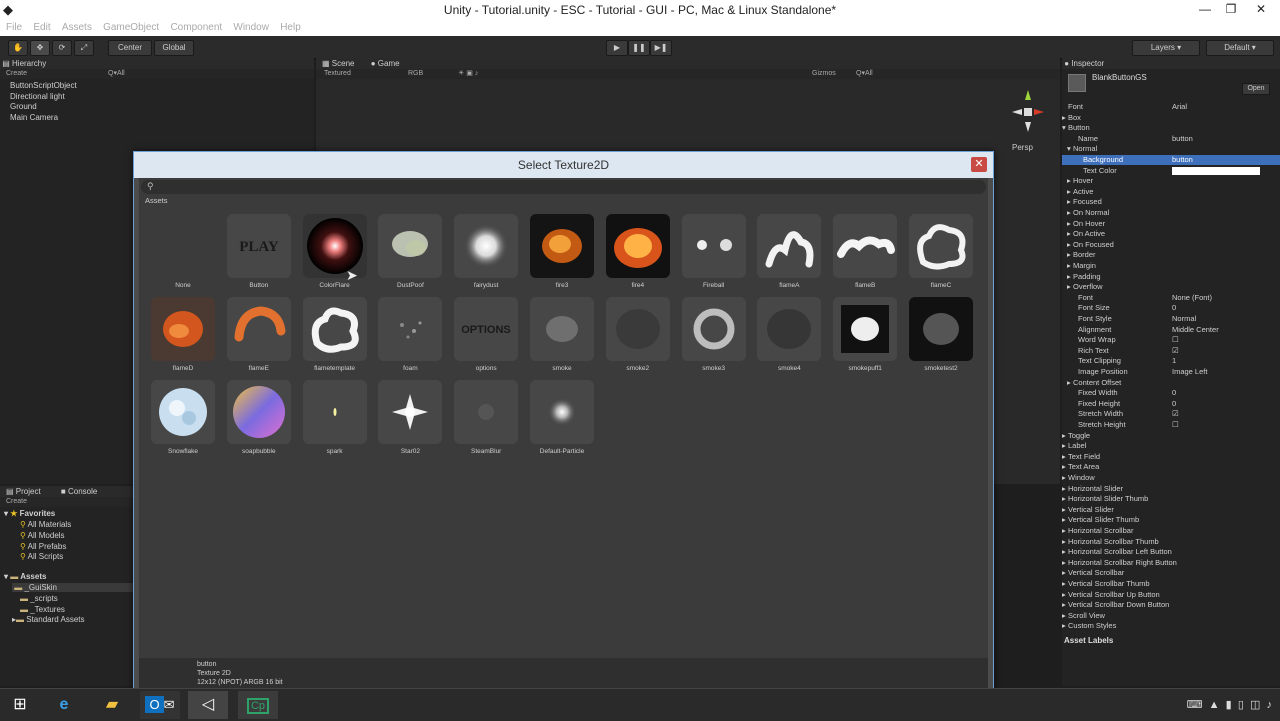 The height and width of the screenshot is (721, 1280). I want to click on inspector-row: ▸ Toggle, so click(1171, 436).